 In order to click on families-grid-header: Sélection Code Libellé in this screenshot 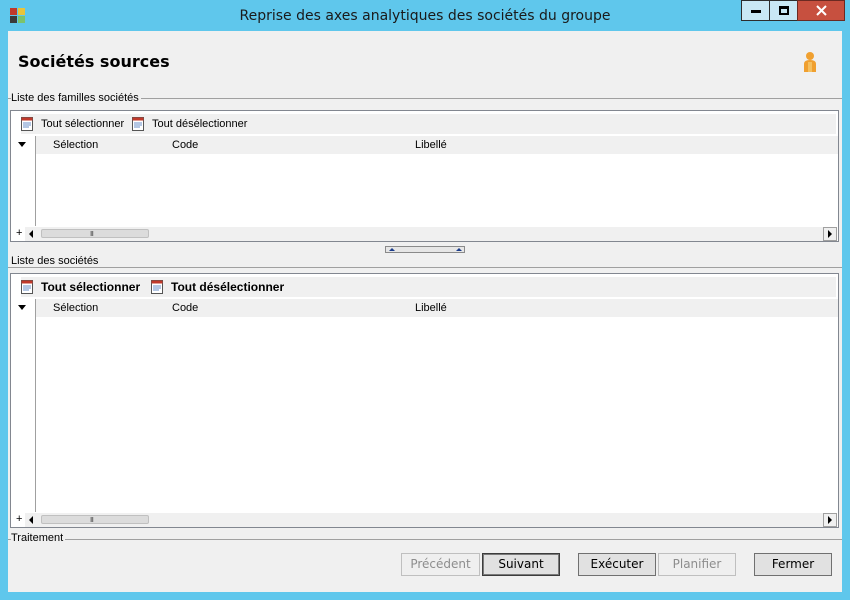, I will do `click(424, 145)`.